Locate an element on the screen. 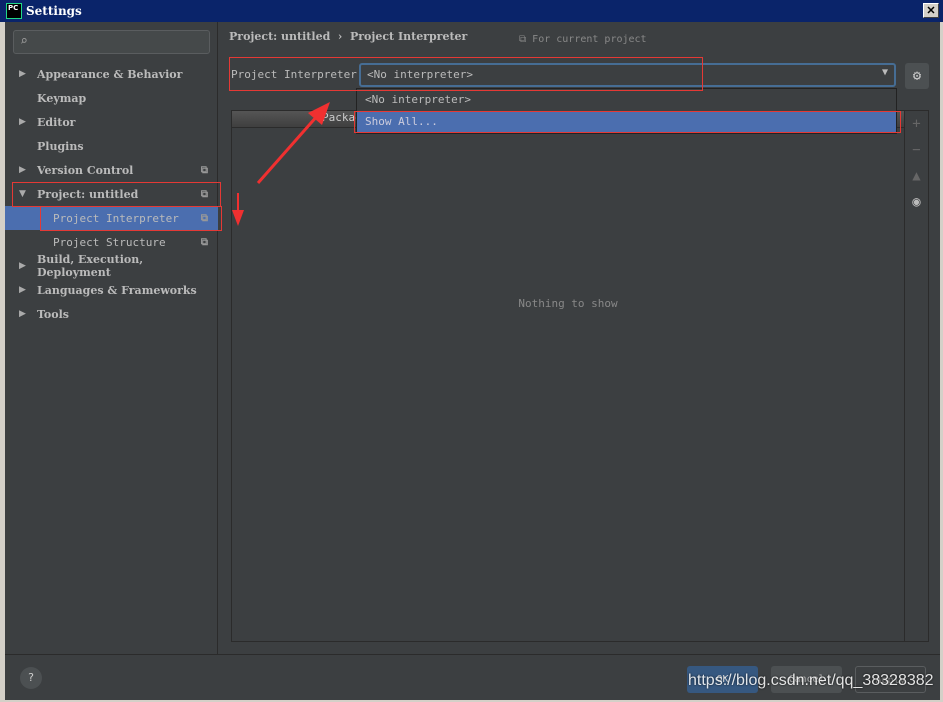  arrow-head is located at coordinates (238, 218).